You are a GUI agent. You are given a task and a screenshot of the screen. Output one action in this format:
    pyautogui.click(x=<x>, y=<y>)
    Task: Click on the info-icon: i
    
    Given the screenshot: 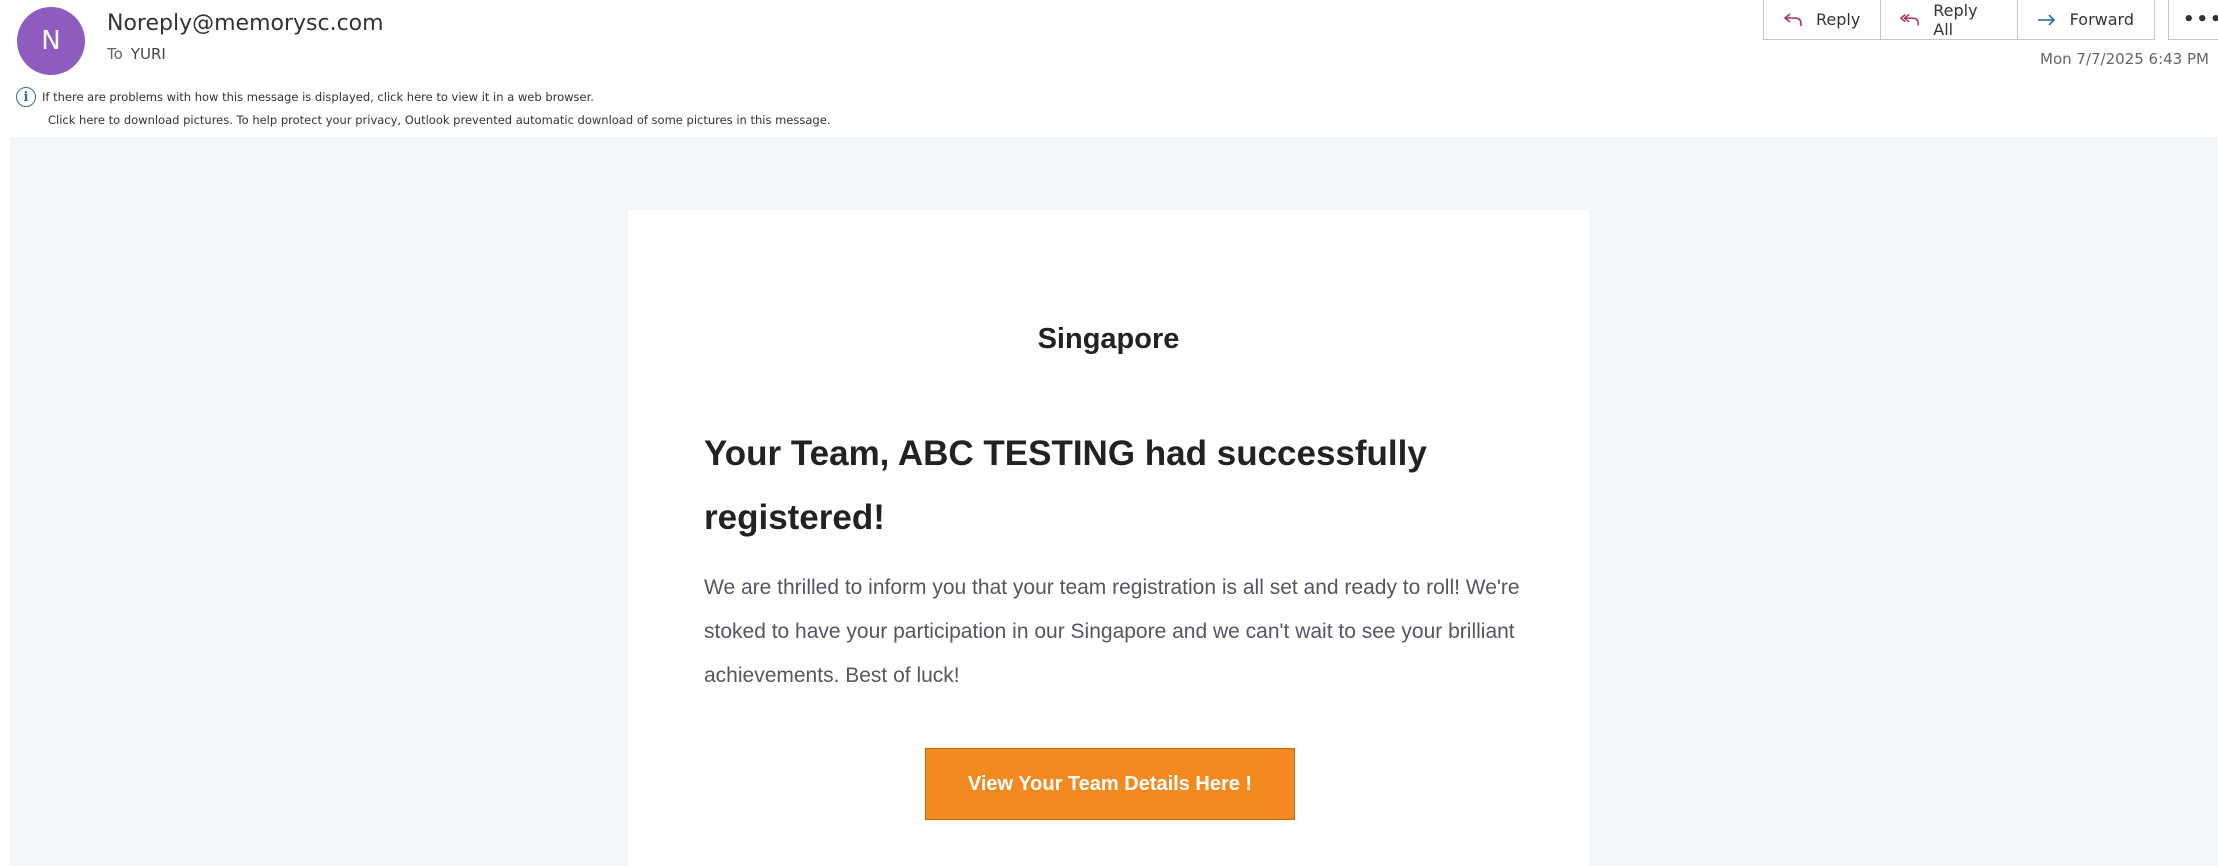 What is the action you would take?
    pyautogui.click(x=26, y=97)
    